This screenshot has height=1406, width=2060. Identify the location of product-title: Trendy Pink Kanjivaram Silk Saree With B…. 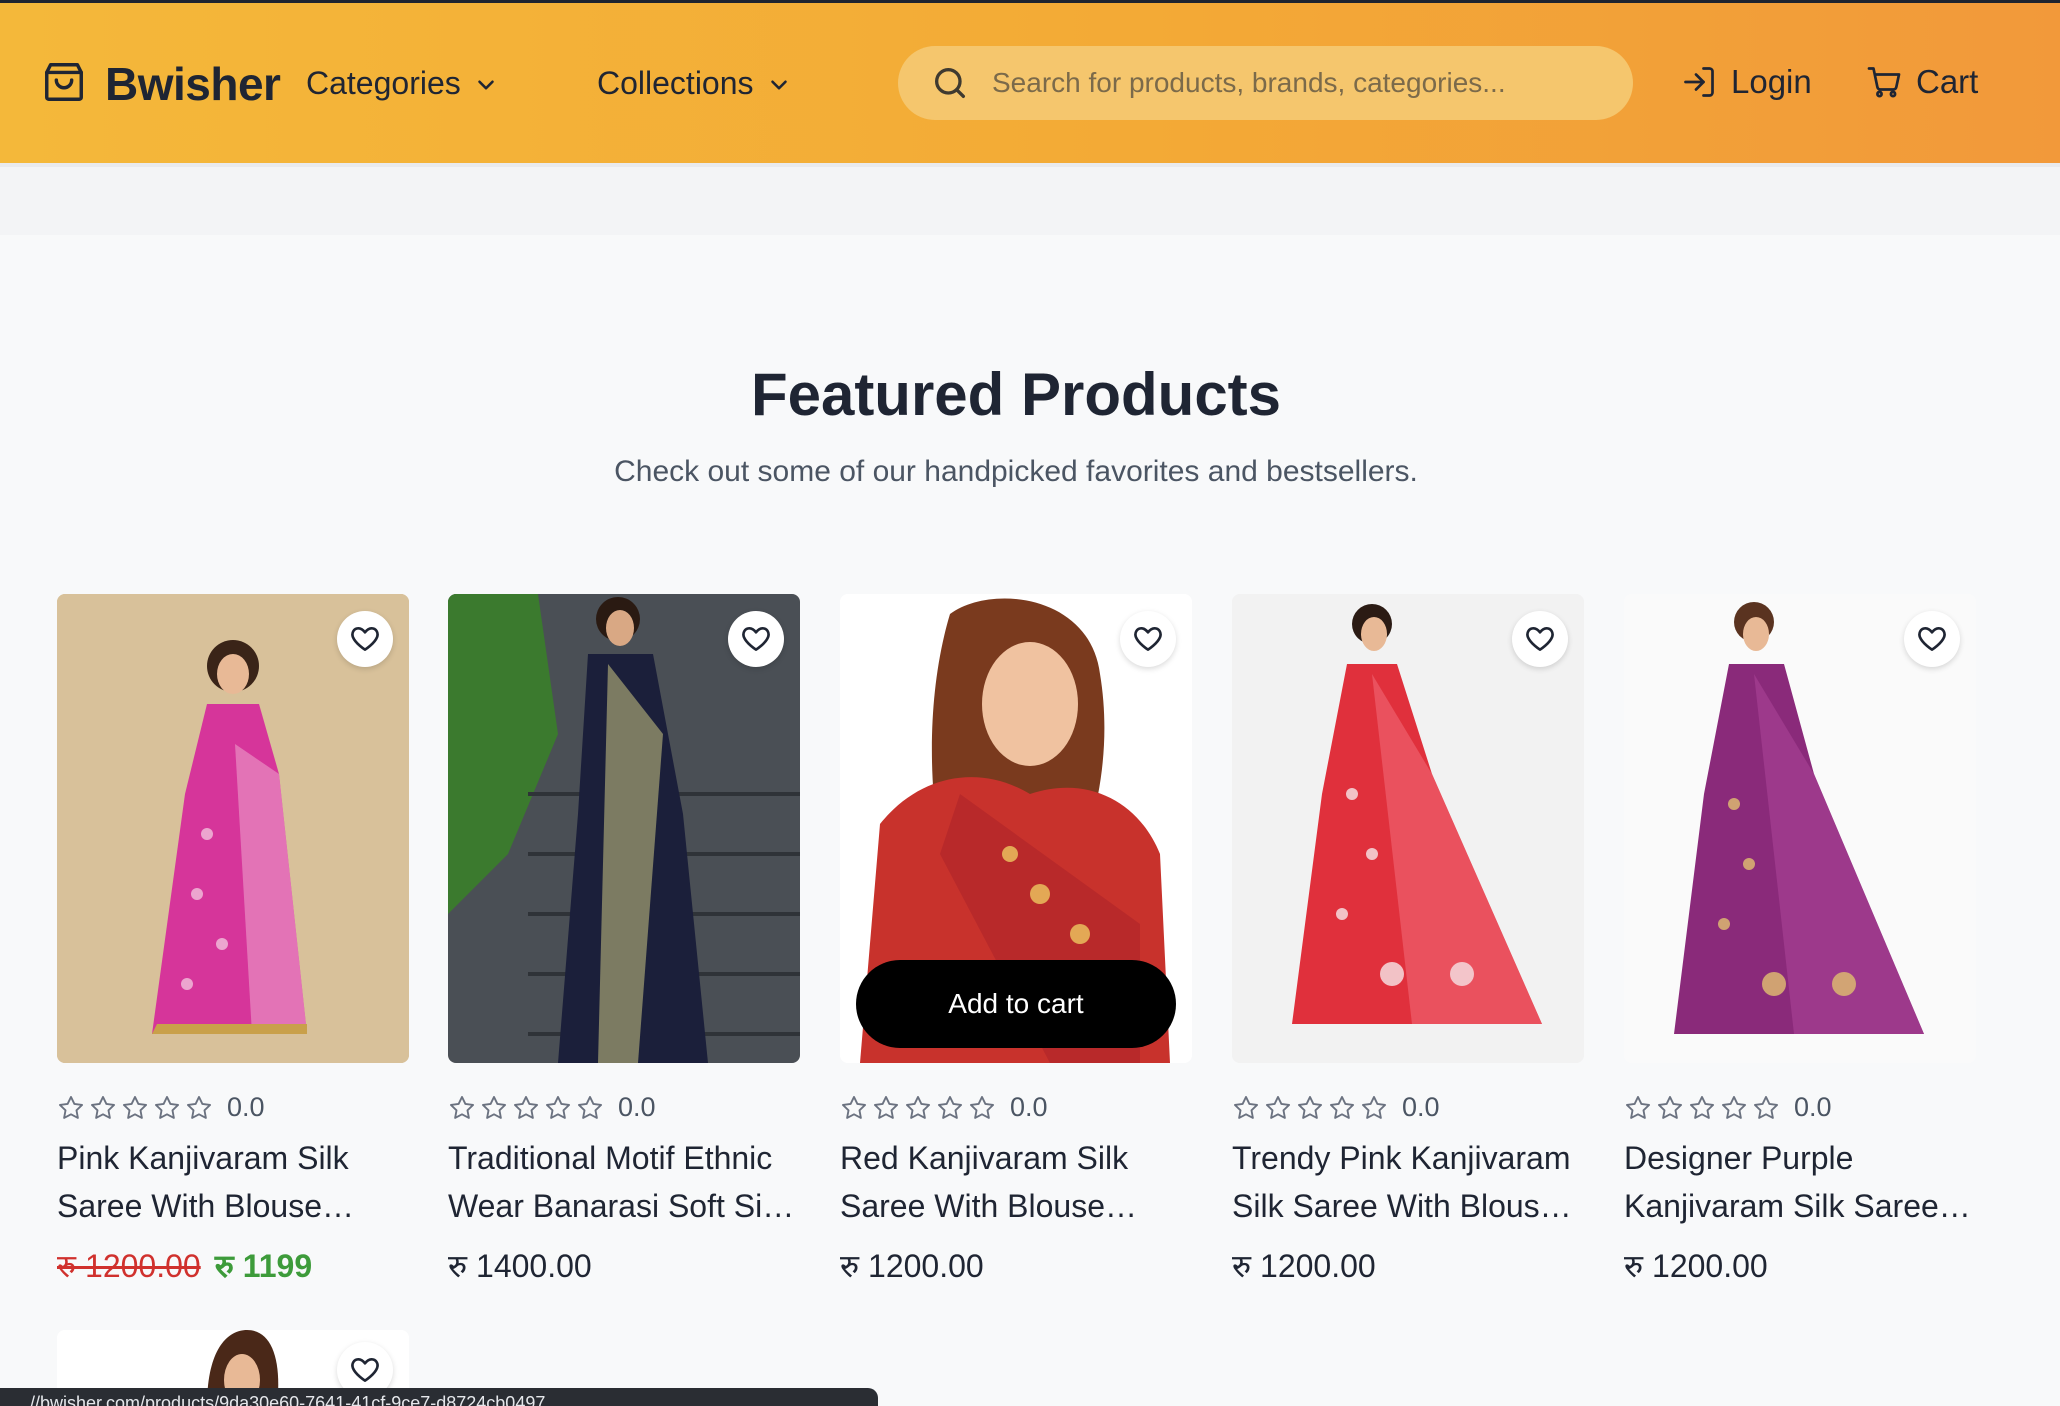
(1408, 1182).